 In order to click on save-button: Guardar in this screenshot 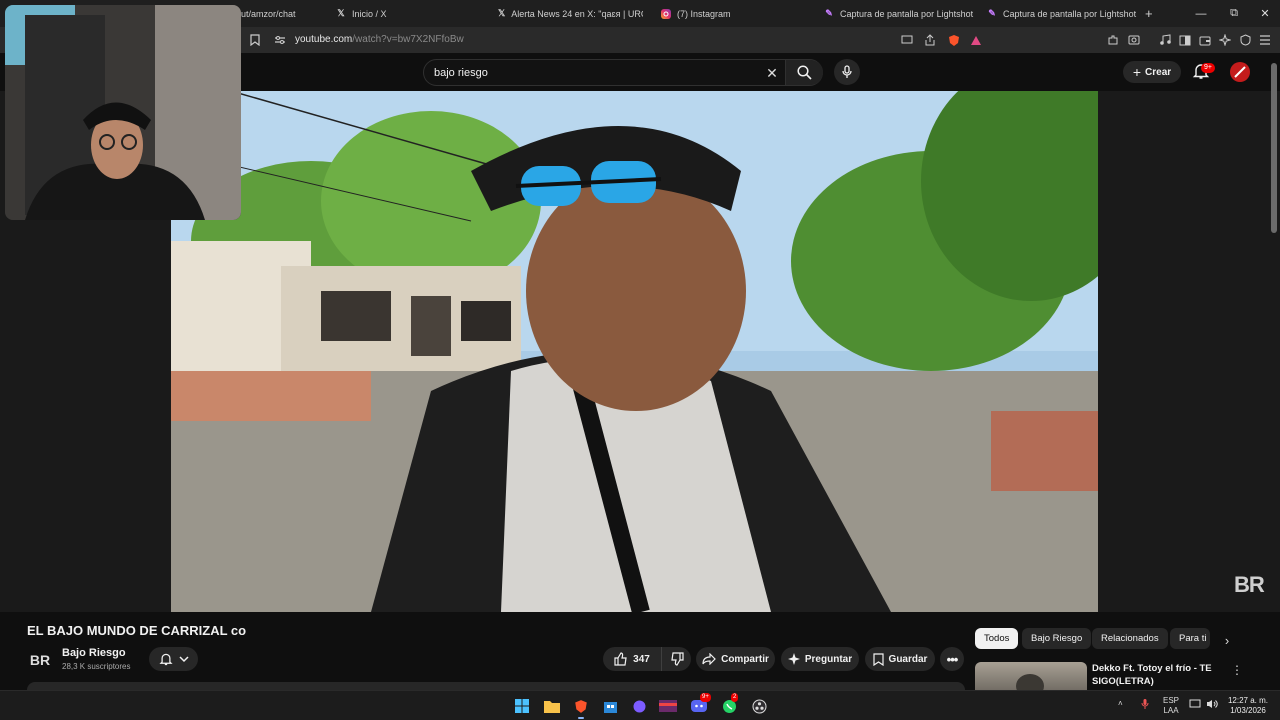, I will do `click(900, 659)`.